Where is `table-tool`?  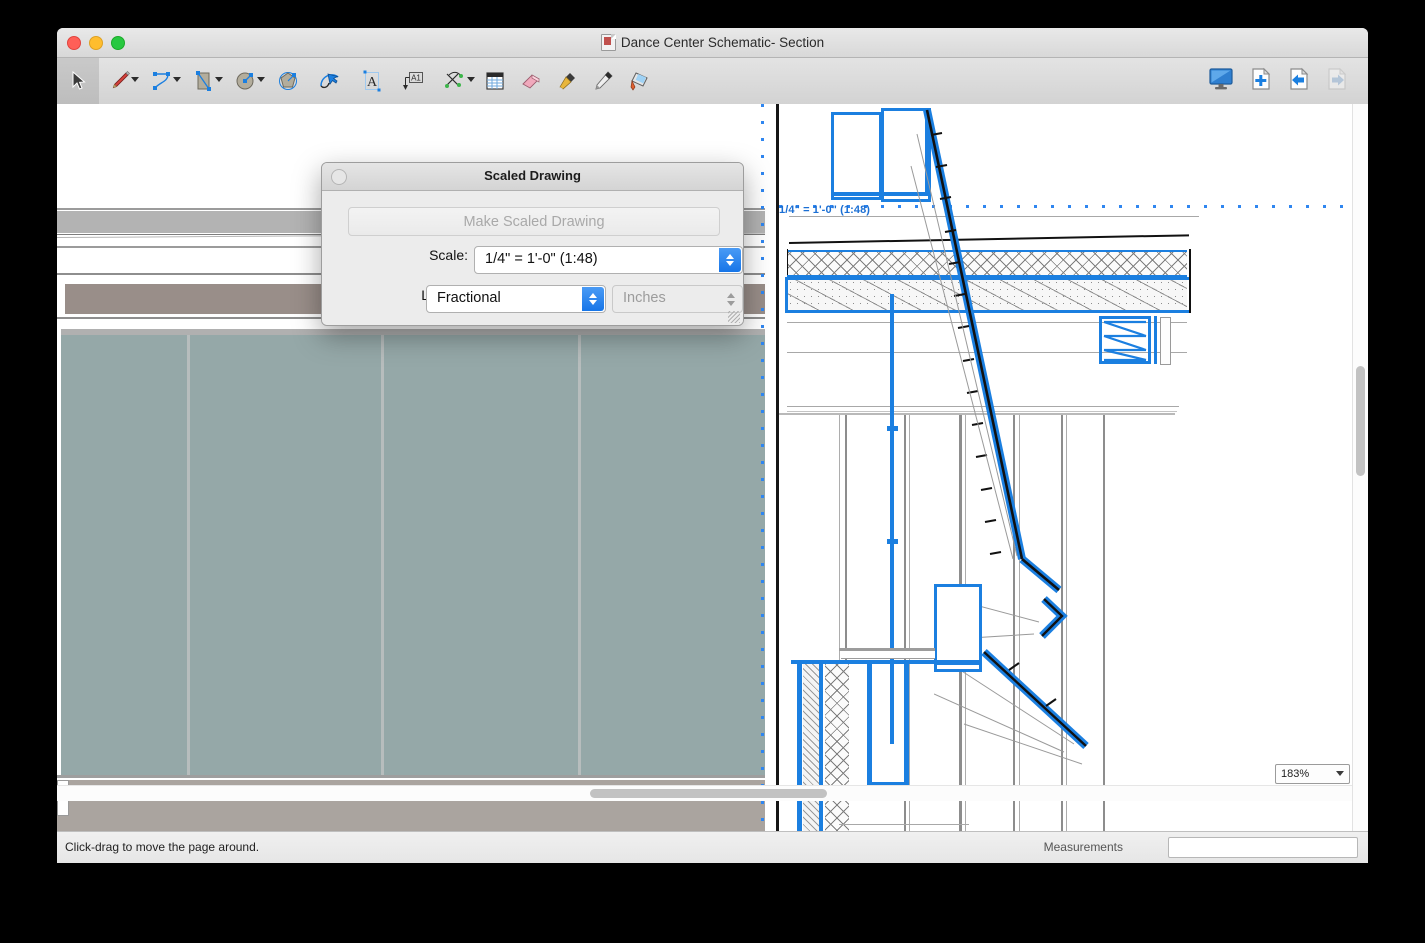 table-tool is located at coordinates (495, 81).